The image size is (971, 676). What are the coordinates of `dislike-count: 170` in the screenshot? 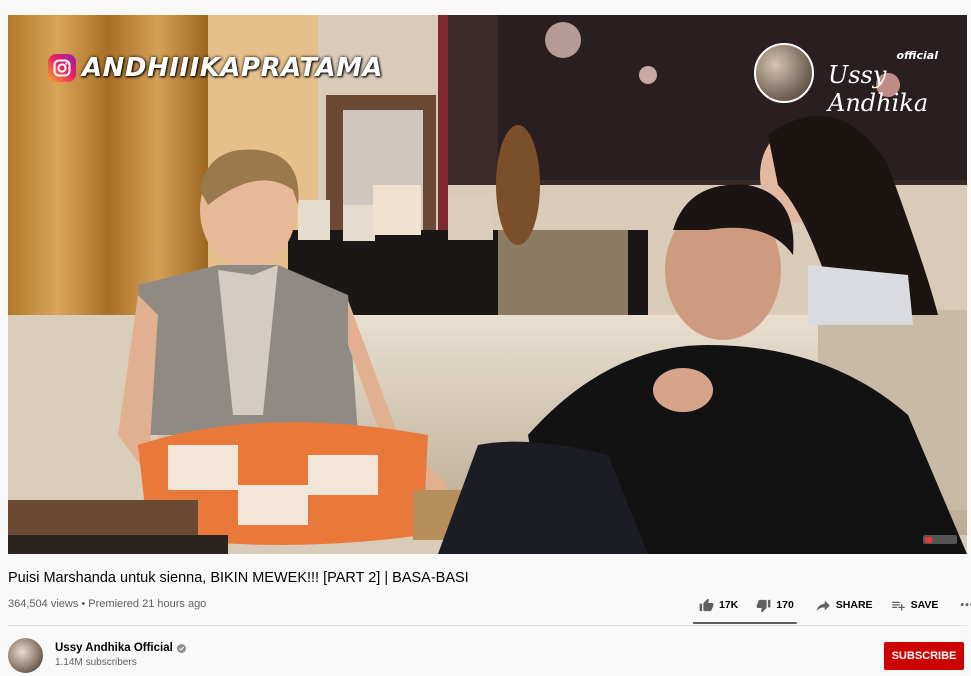 It's located at (785, 605).